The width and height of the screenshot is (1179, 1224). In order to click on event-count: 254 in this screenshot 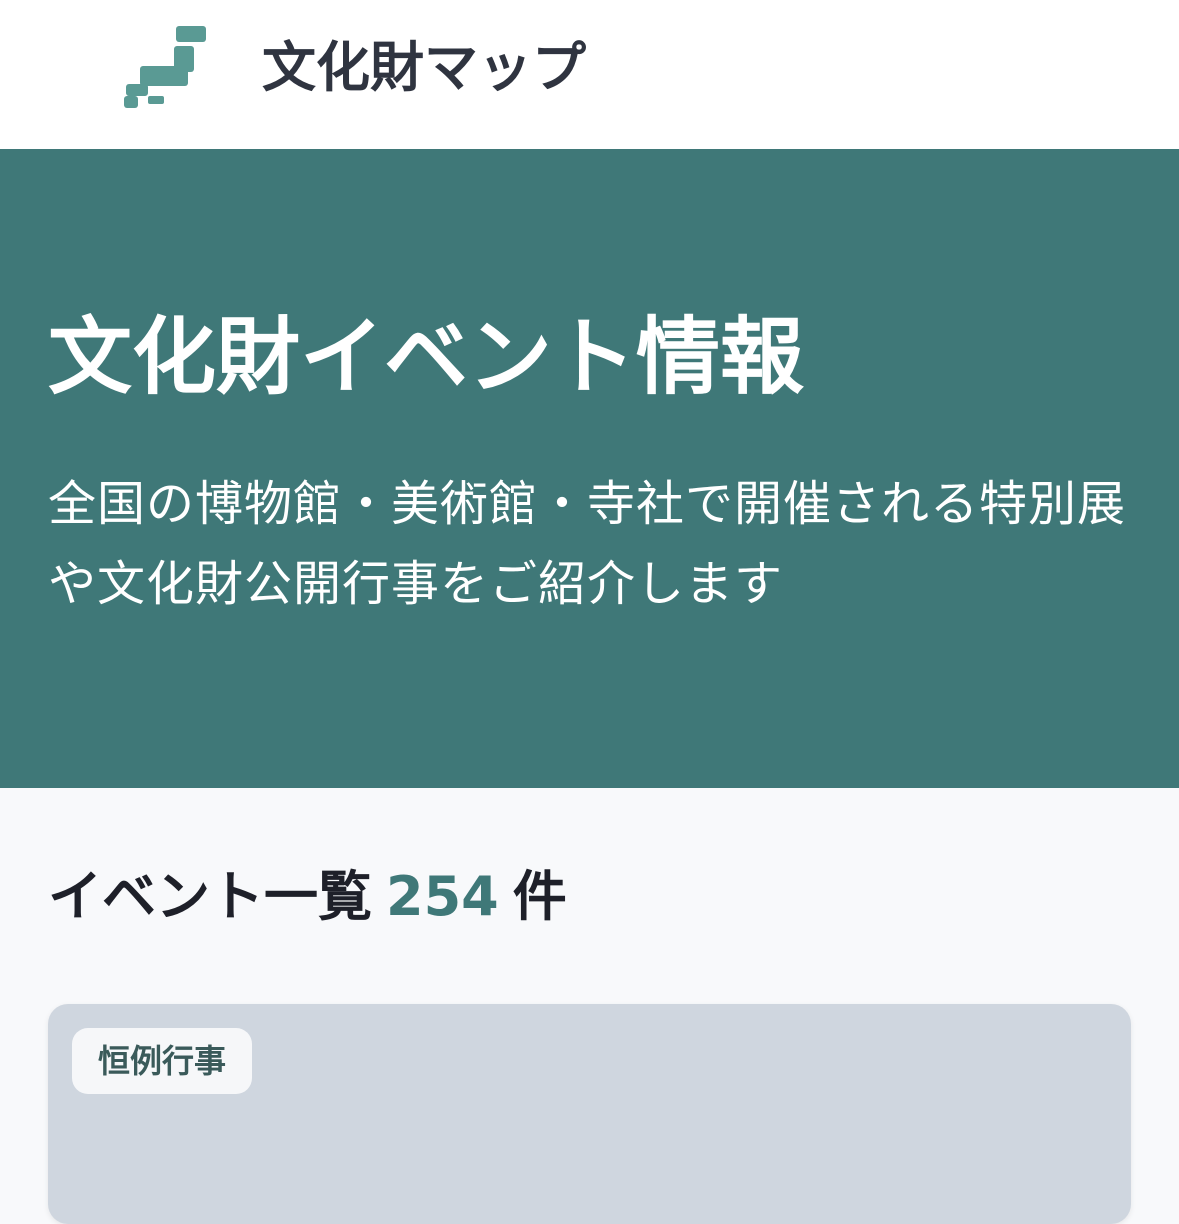, I will do `click(442, 896)`.